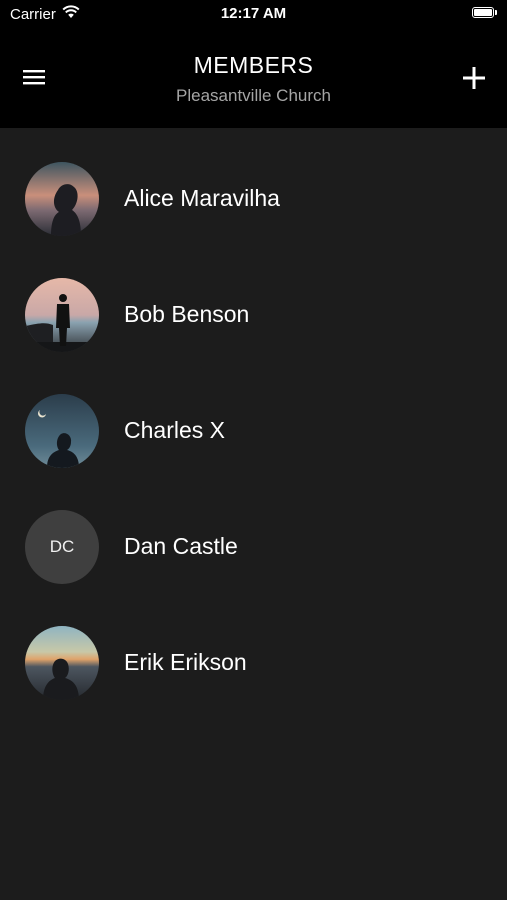 The width and height of the screenshot is (507, 900). I want to click on avatar-alice, so click(62, 199).